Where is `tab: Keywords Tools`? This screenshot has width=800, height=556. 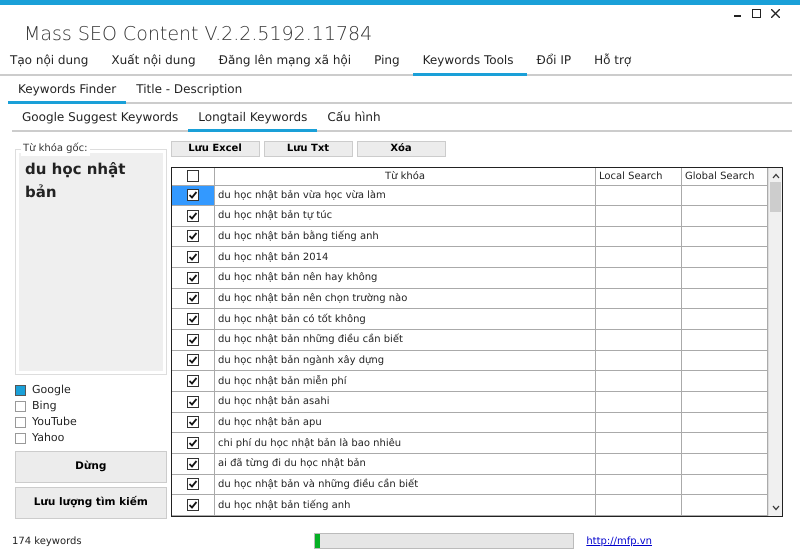
tab: Keywords Tools is located at coordinates (469, 62).